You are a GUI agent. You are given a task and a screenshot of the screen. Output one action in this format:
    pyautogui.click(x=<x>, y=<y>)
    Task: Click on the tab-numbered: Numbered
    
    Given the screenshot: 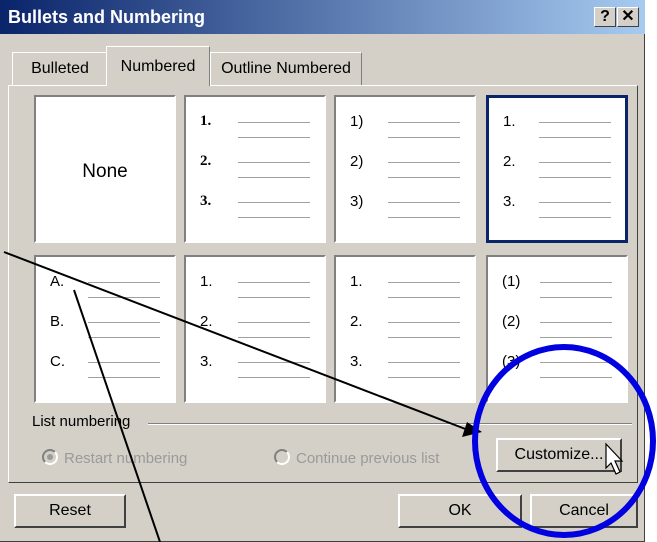 What is the action you would take?
    pyautogui.click(x=158, y=66)
    